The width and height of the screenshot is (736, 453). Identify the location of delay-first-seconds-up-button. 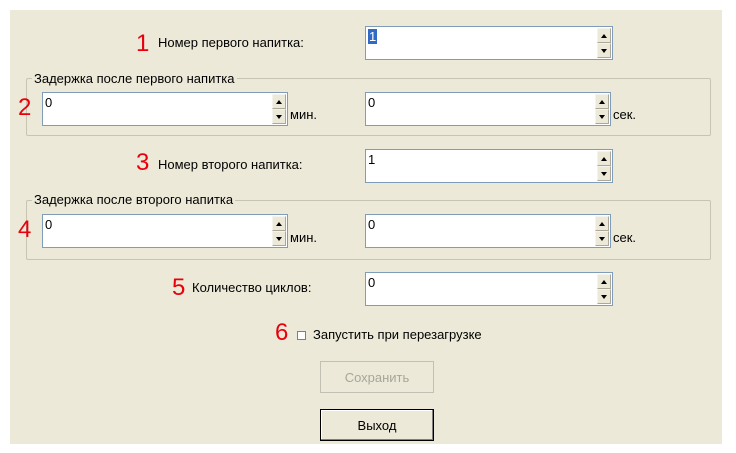
(602, 101).